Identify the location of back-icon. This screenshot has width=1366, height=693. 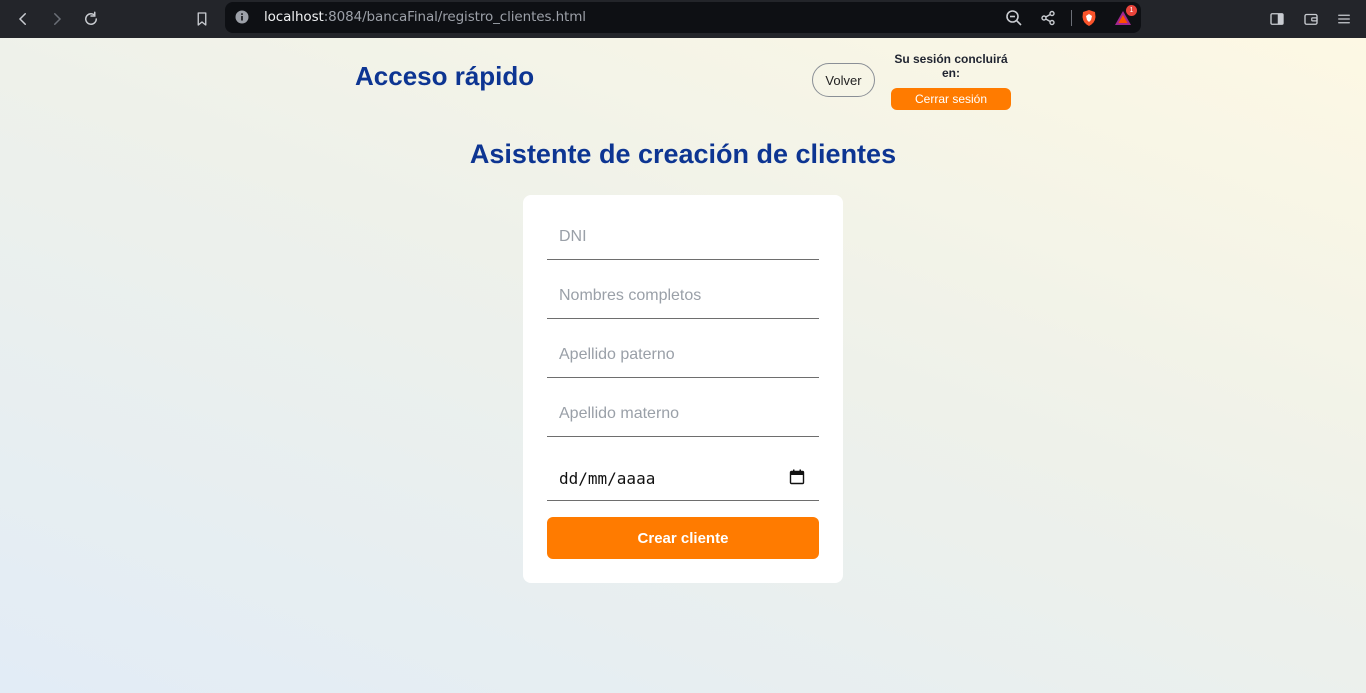
(23, 19).